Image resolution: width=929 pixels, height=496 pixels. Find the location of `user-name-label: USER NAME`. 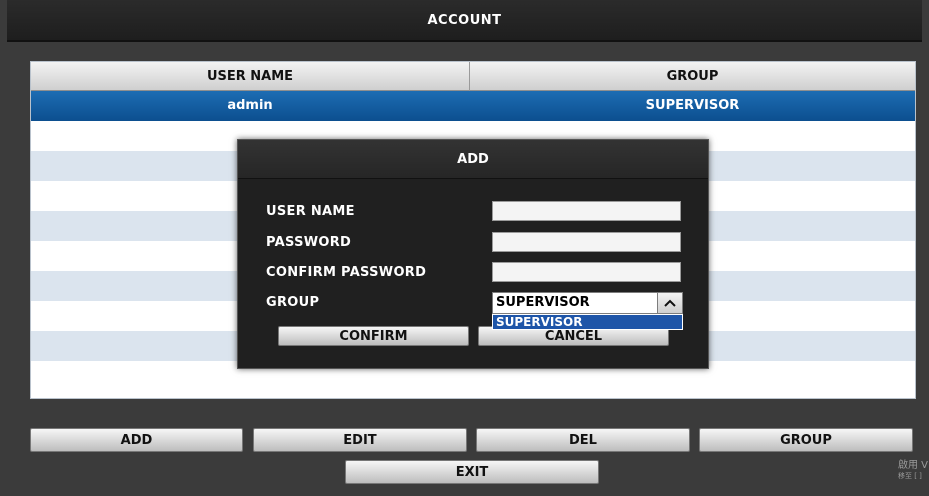

user-name-label: USER NAME is located at coordinates (310, 211).